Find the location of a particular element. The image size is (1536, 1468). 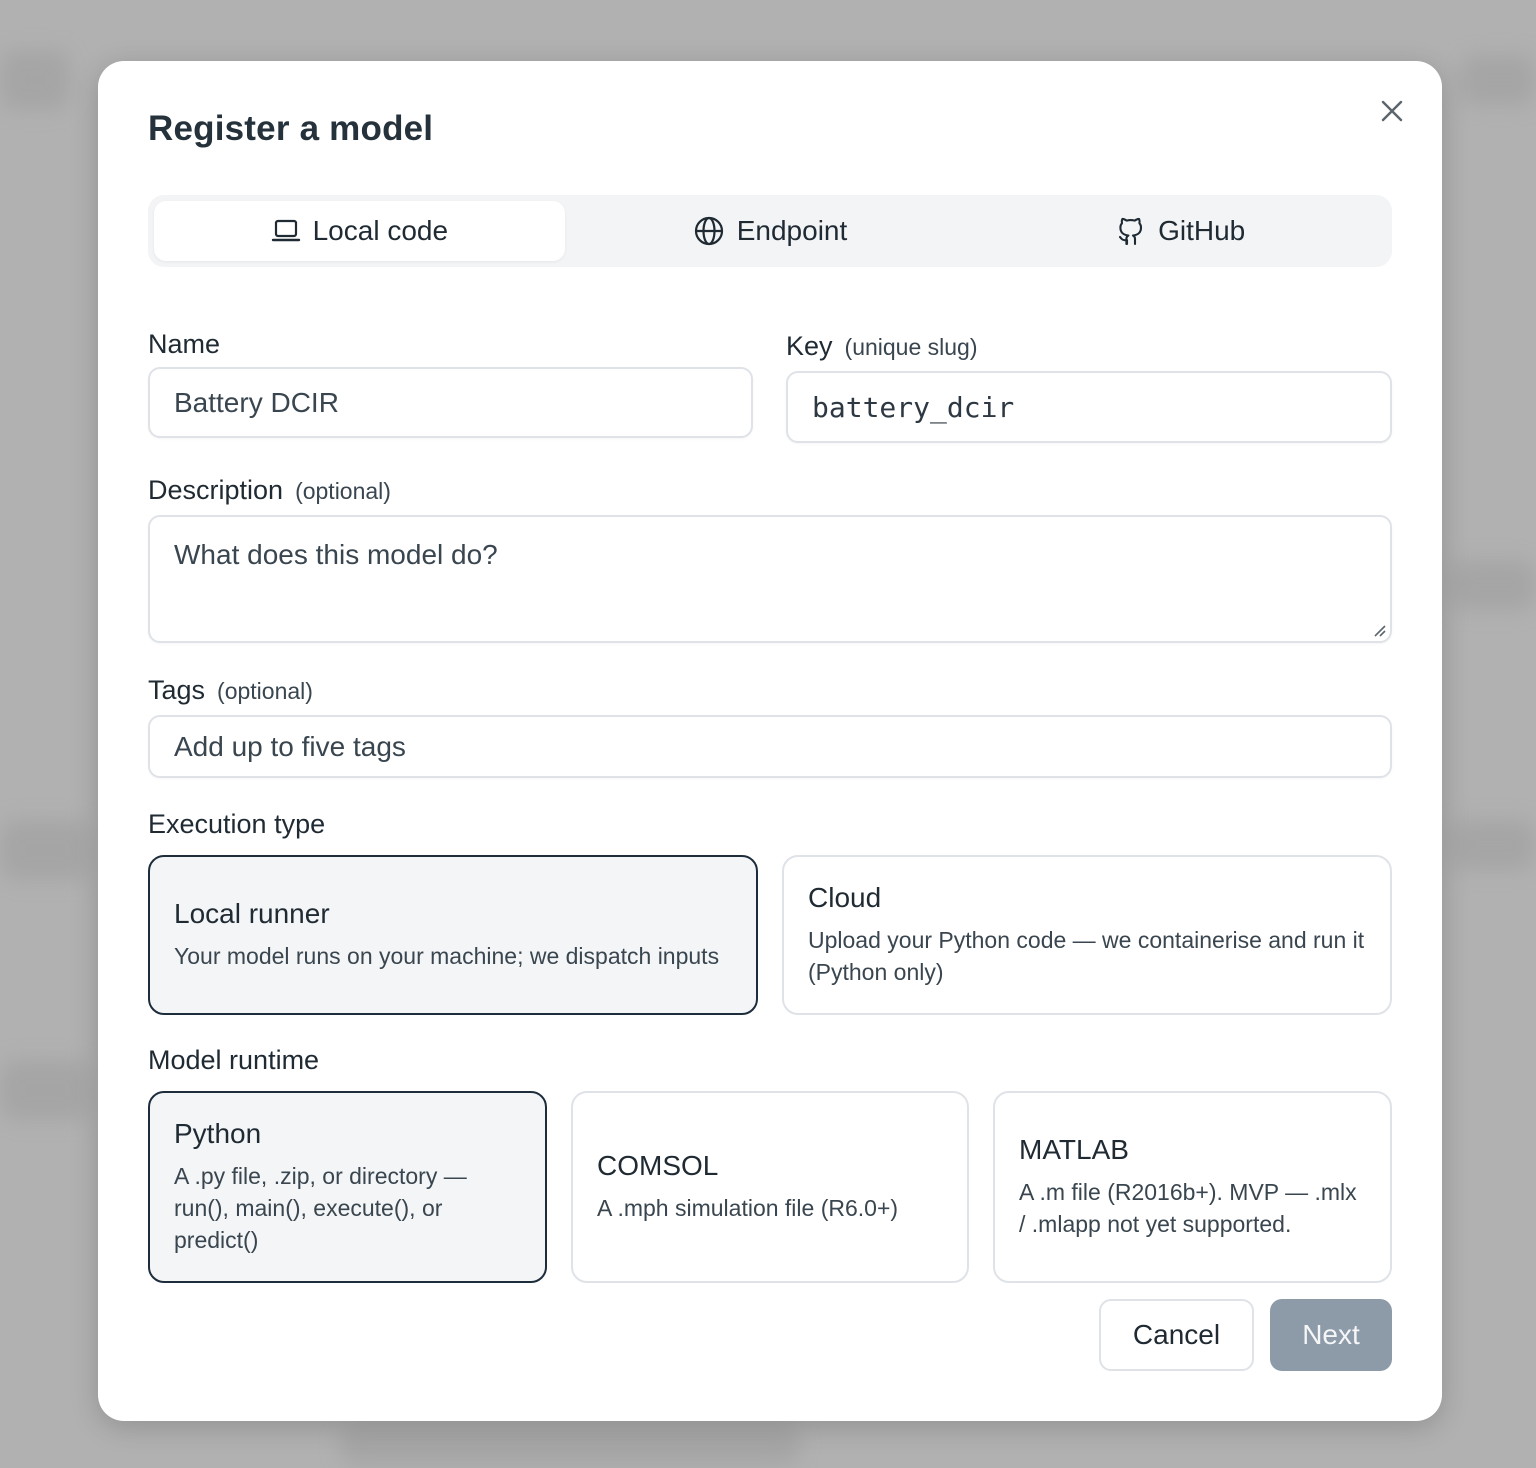

close-button is located at coordinates (1392, 111).